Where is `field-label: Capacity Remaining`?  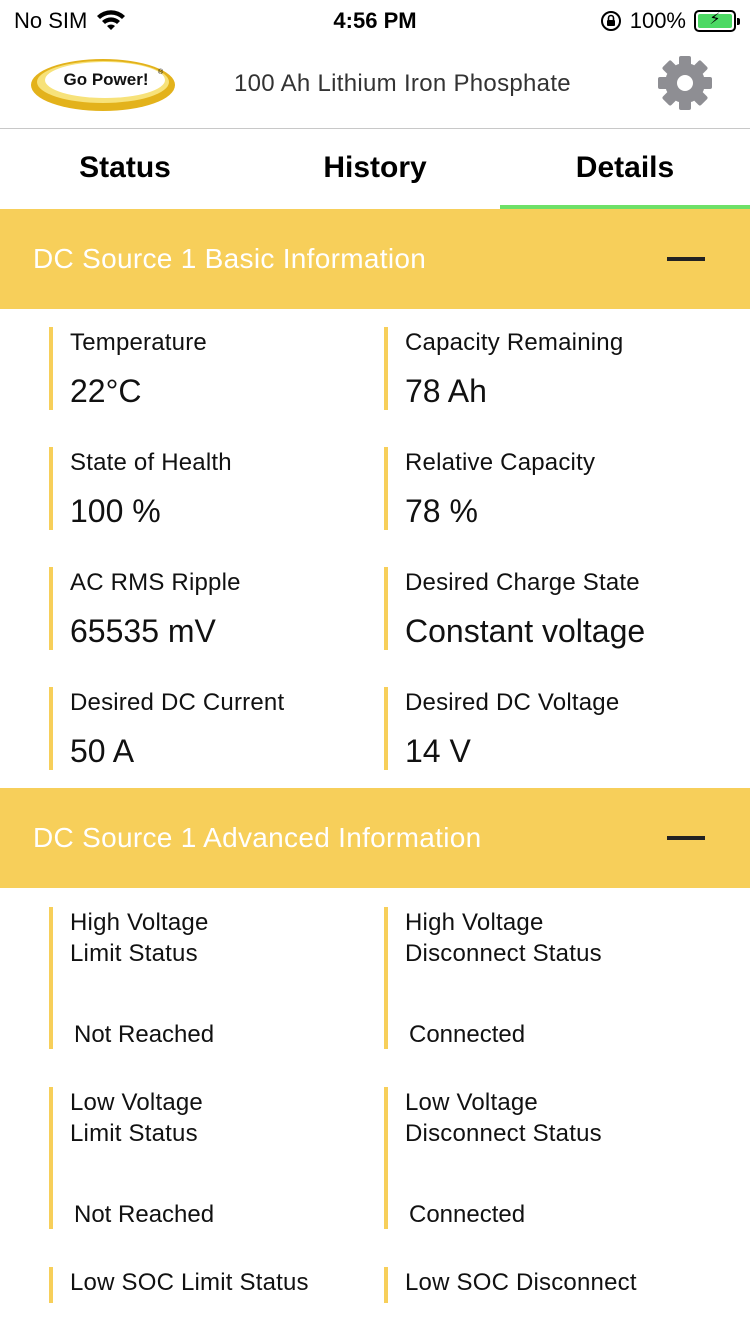 field-label: Capacity Remaining is located at coordinates (514, 342).